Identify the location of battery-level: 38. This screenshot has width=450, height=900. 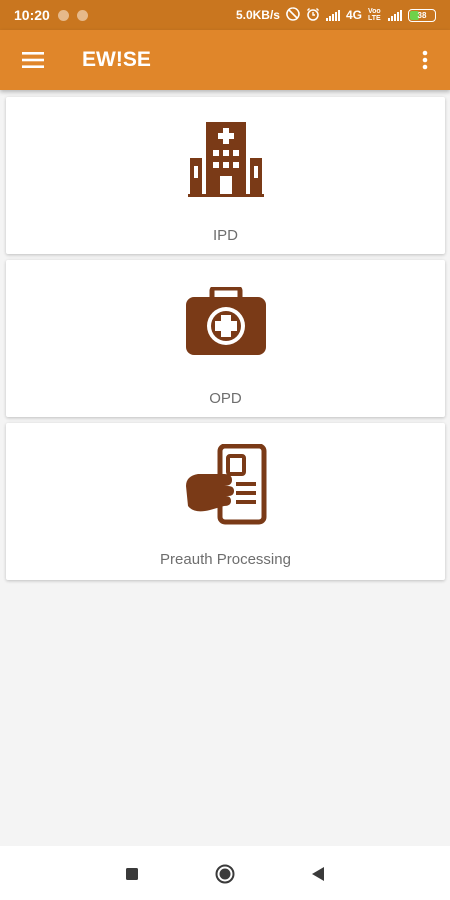
(422, 15).